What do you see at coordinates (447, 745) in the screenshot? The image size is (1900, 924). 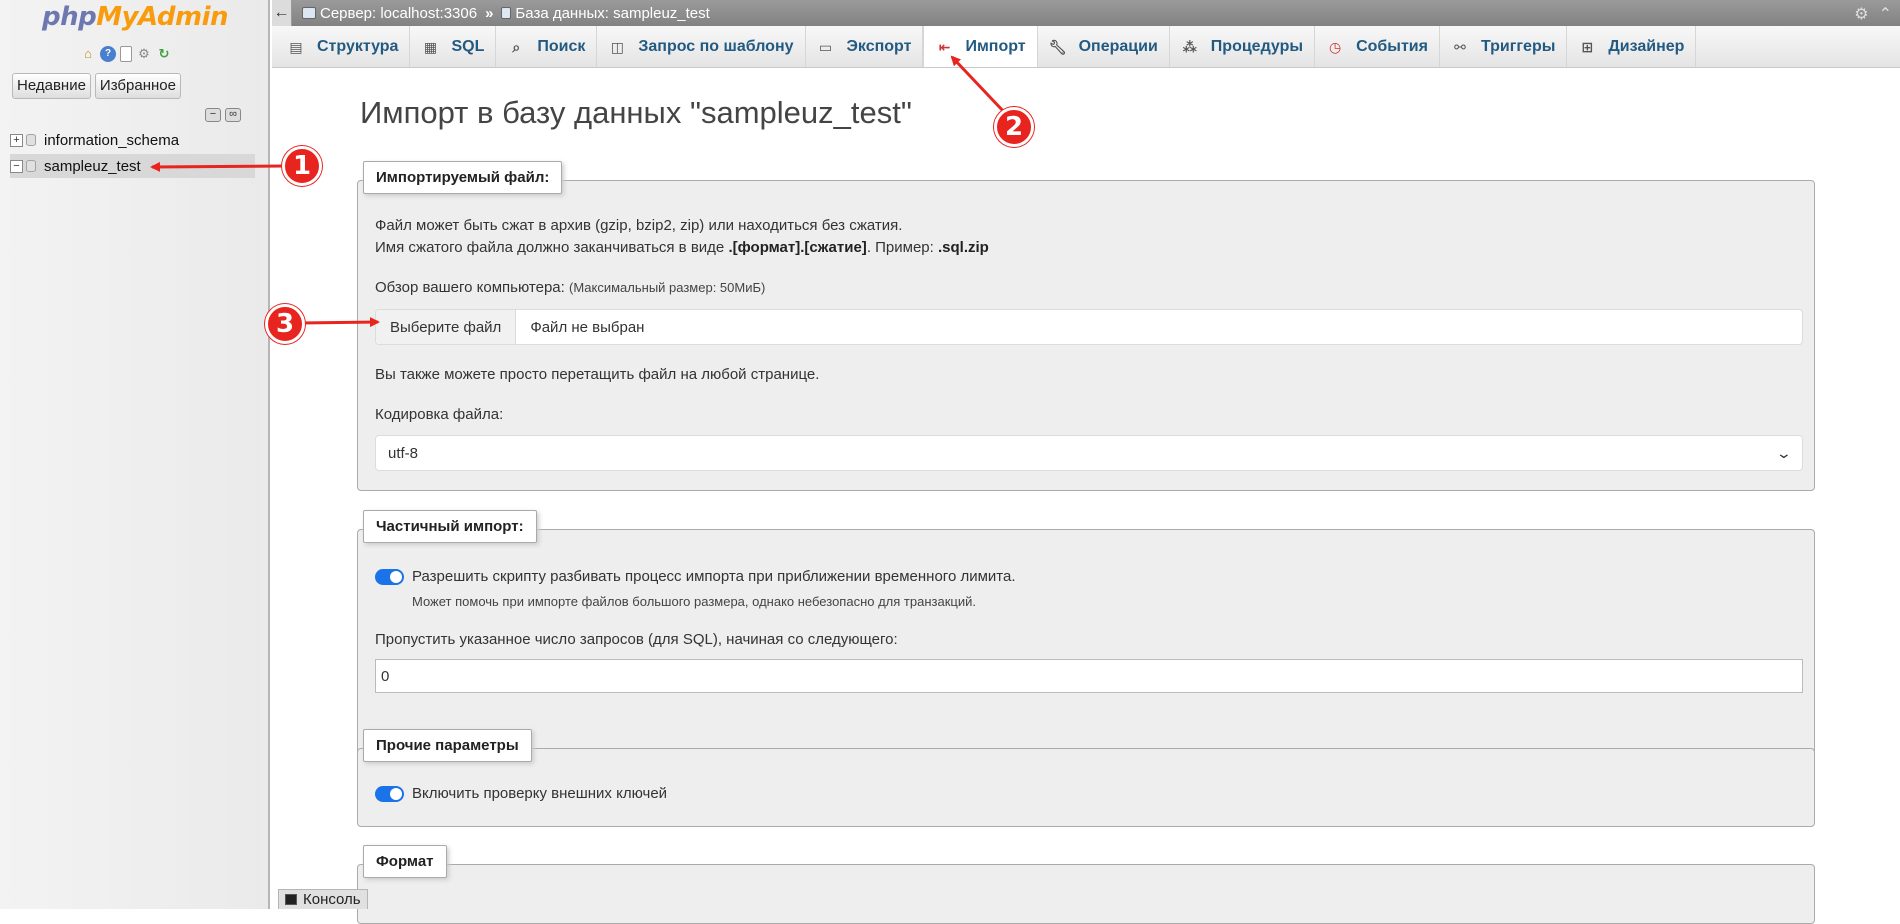 I see `other-section-legend: Прочие параметры` at bounding box center [447, 745].